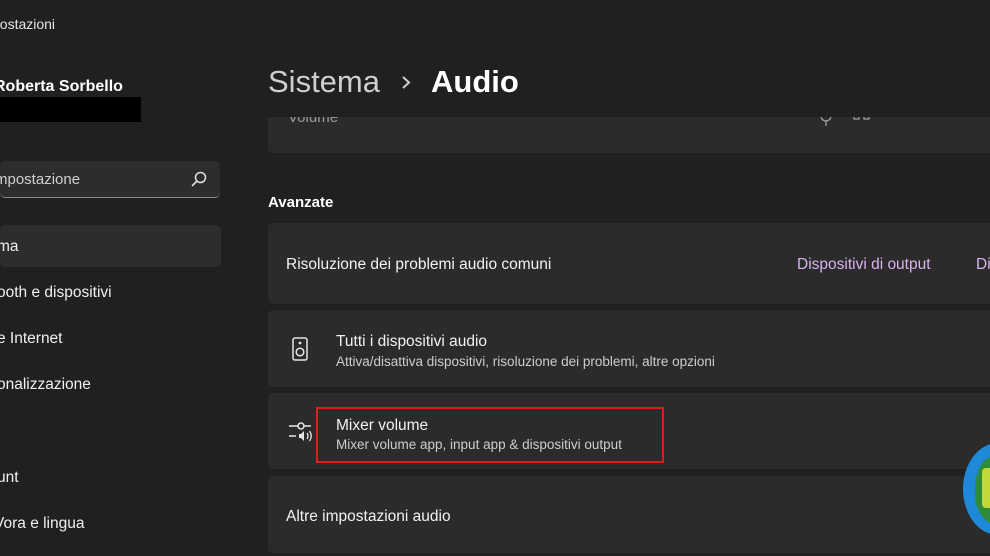  I want to click on sidebar-item-system, so click(110, 246).